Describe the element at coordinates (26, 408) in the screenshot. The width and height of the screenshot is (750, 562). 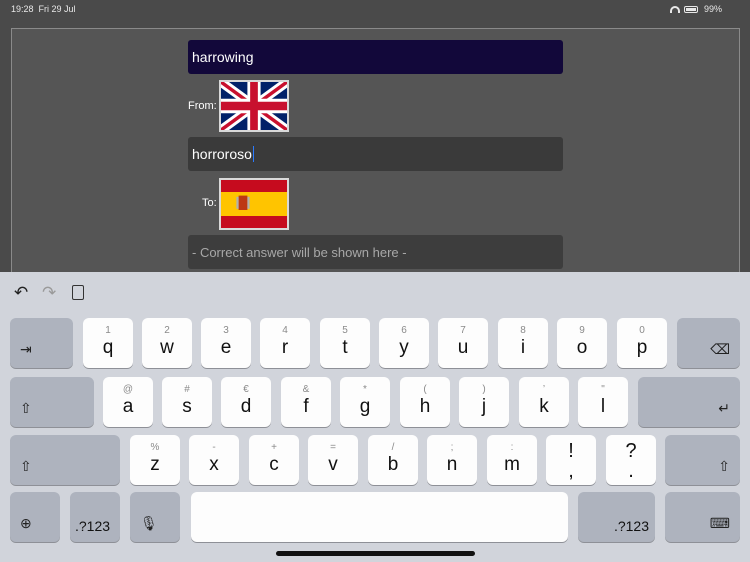
I see `caps-lock-icon: ⇧` at that location.